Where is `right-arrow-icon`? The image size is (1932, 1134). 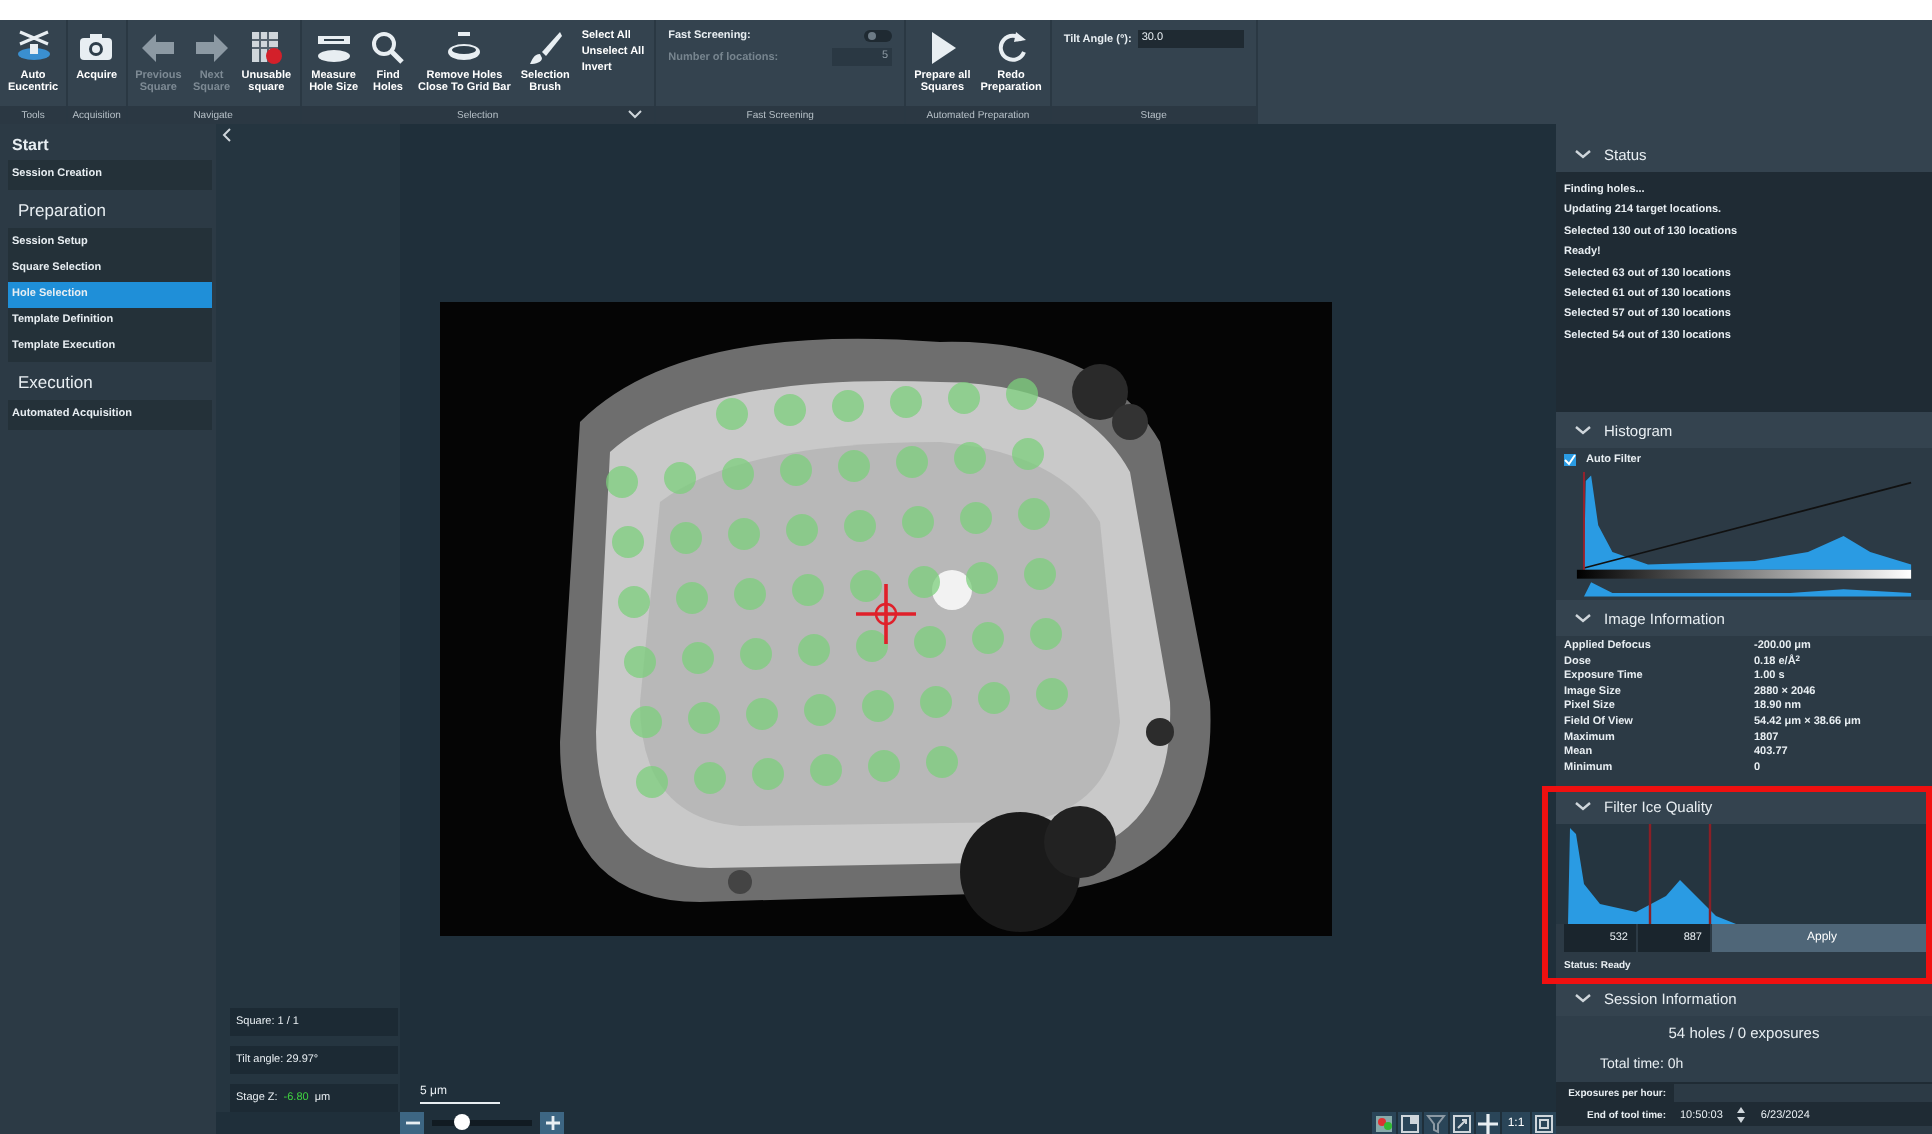 right-arrow-icon is located at coordinates (211, 48).